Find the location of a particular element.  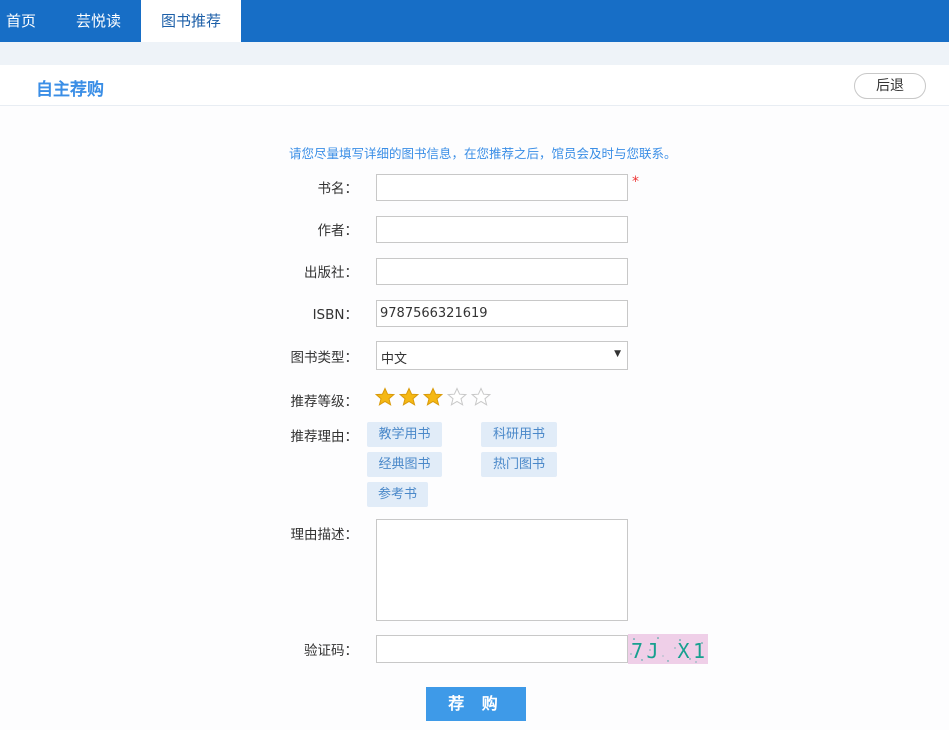

reason-tag-teaching: 教学用书 is located at coordinates (404, 434).